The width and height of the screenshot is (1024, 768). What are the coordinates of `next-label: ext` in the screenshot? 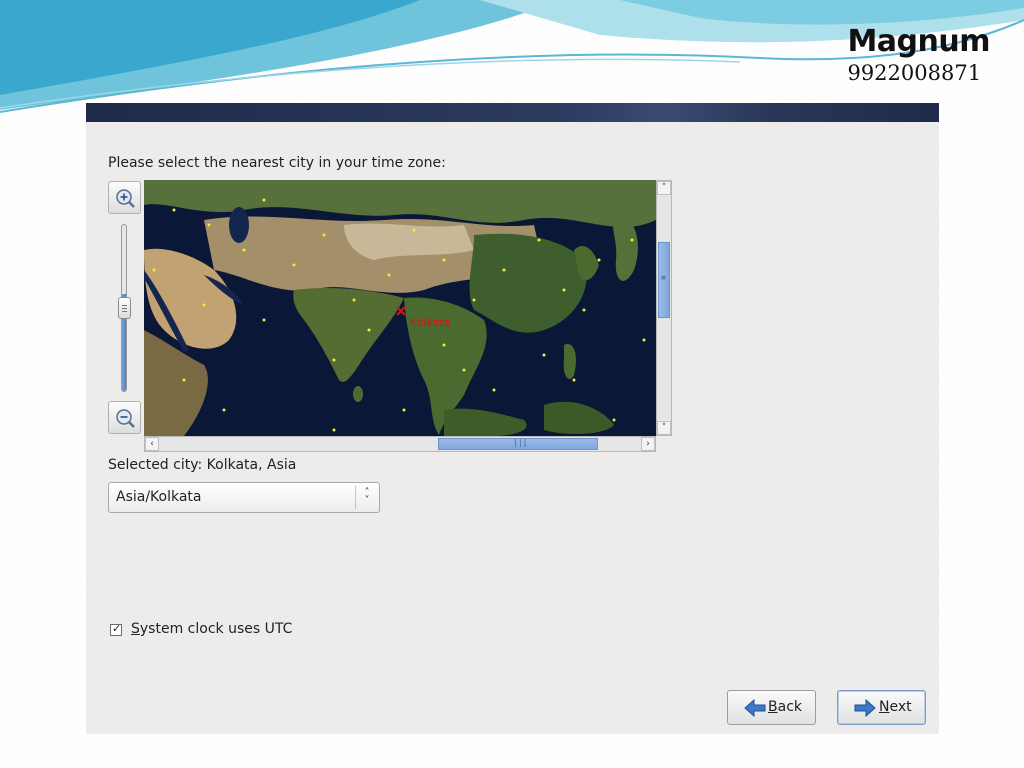 It's located at (900, 707).